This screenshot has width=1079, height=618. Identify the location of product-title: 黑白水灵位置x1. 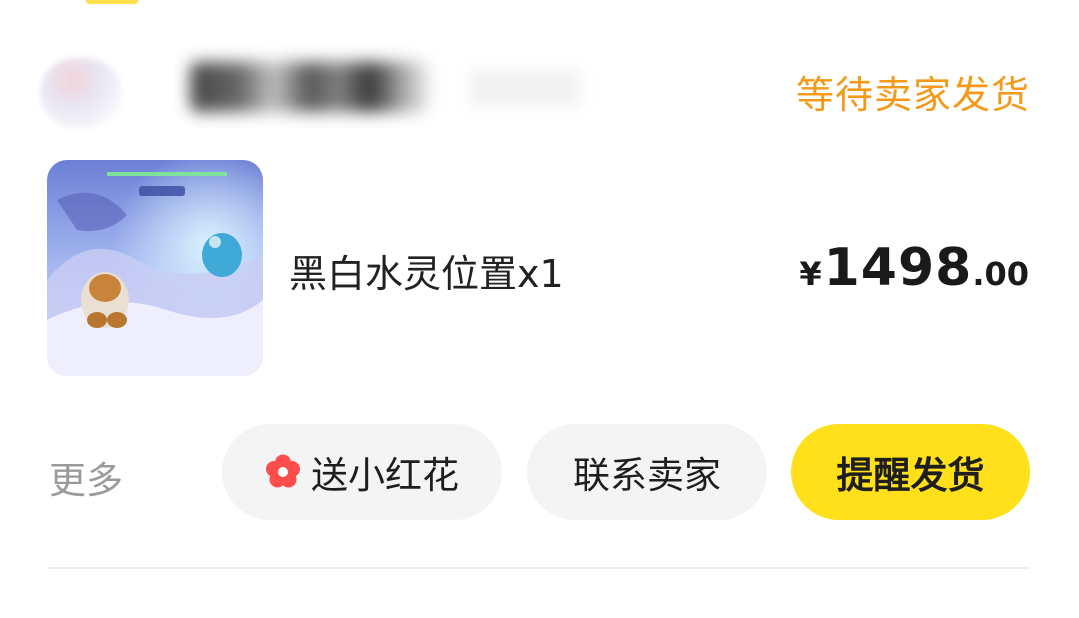
(426, 270).